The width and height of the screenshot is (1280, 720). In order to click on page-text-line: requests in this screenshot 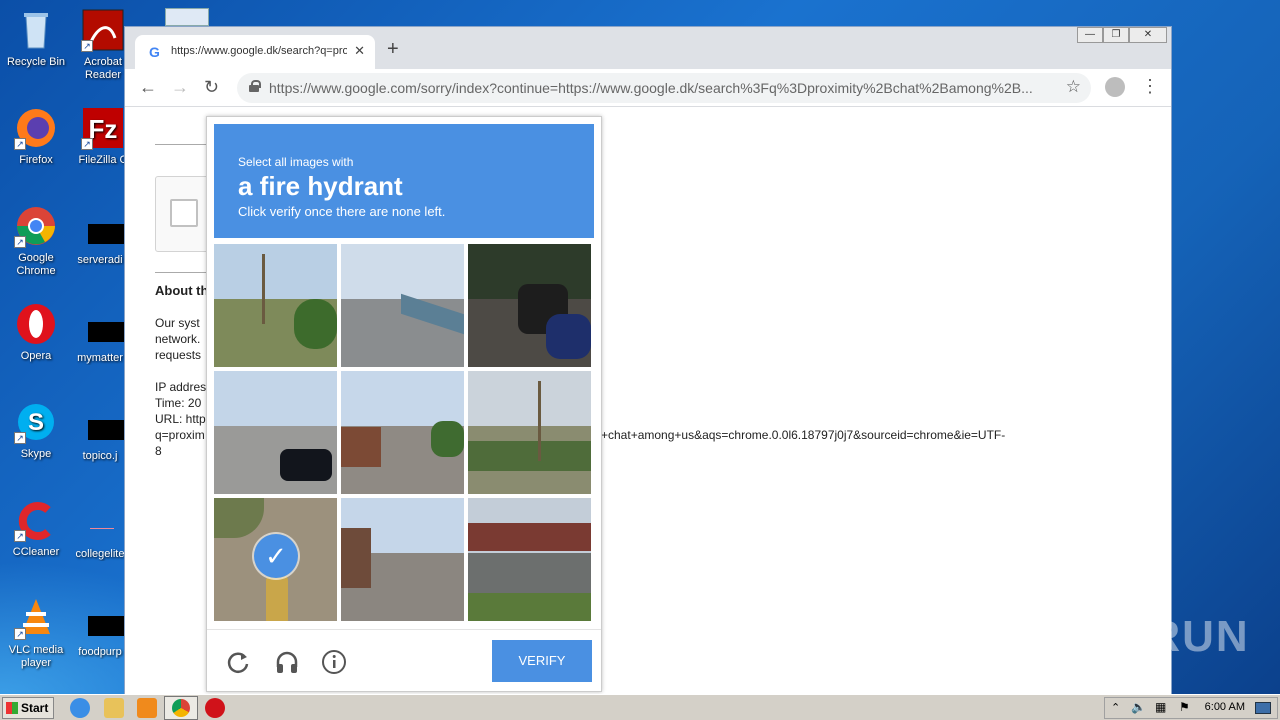, I will do `click(178, 355)`.